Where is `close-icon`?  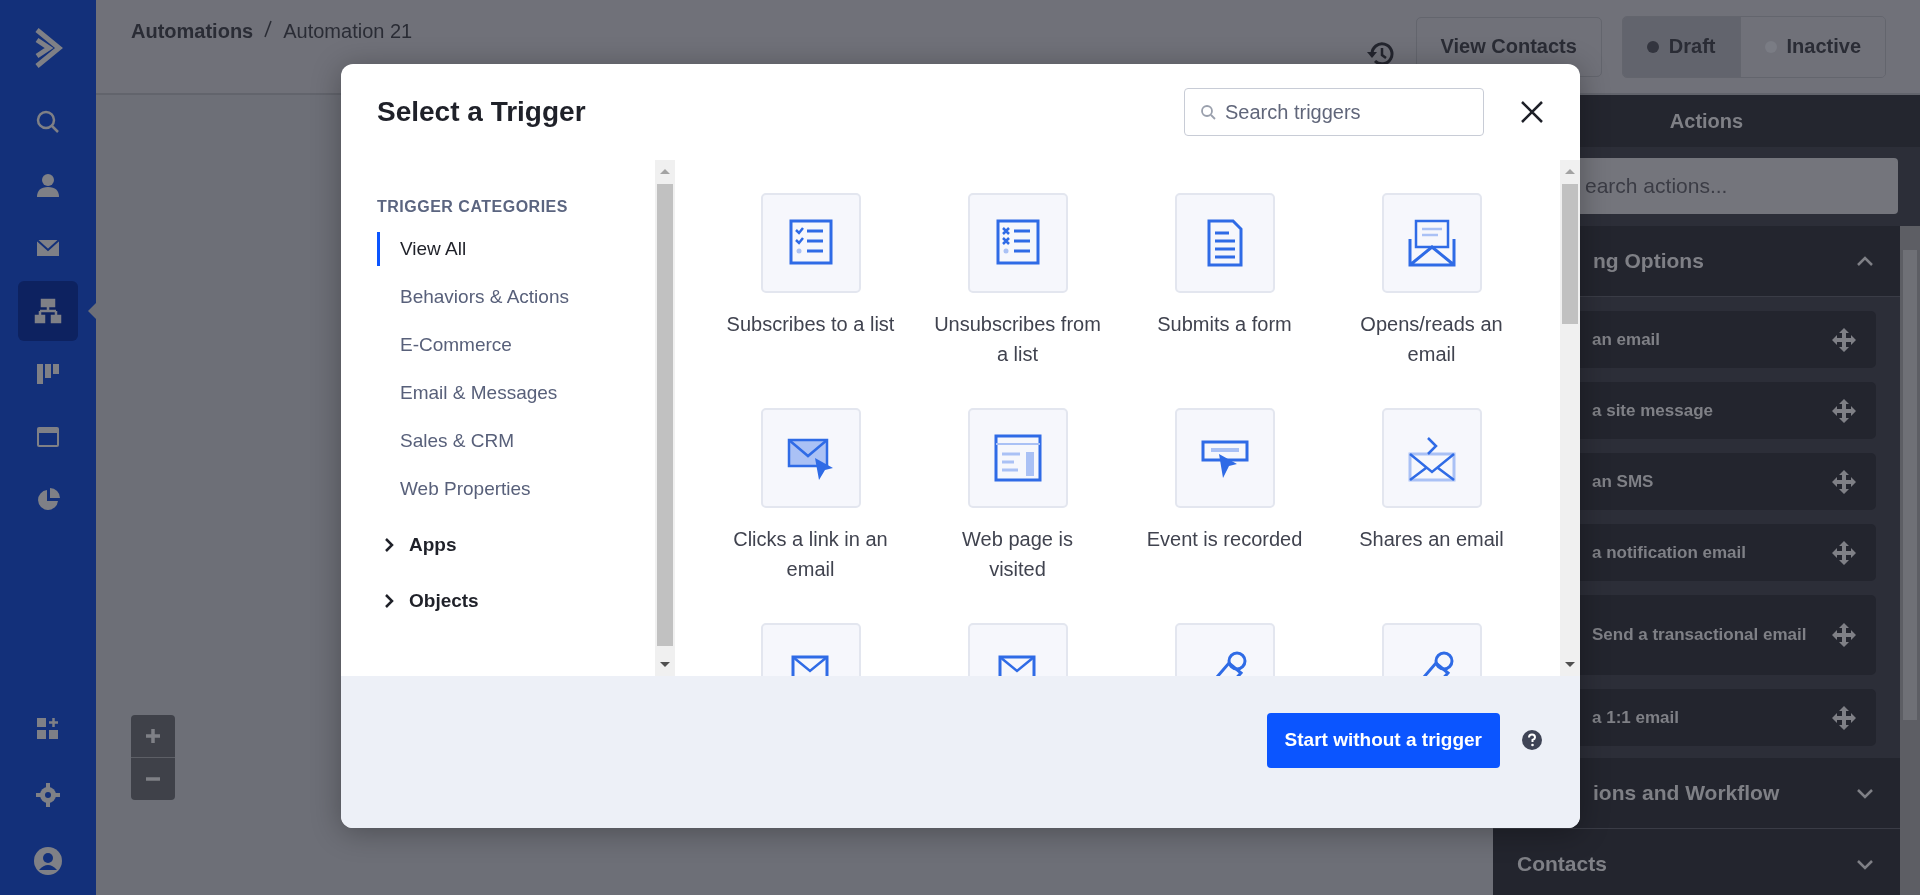
close-icon is located at coordinates (1532, 112).